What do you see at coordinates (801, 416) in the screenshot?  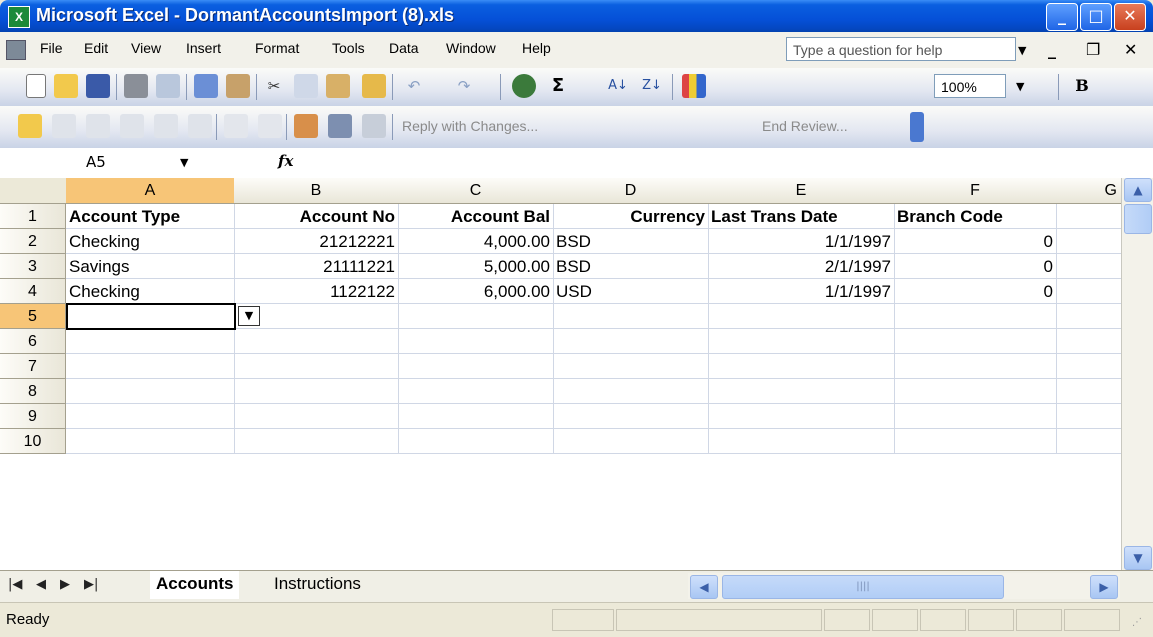 I see `cell-e9` at bounding box center [801, 416].